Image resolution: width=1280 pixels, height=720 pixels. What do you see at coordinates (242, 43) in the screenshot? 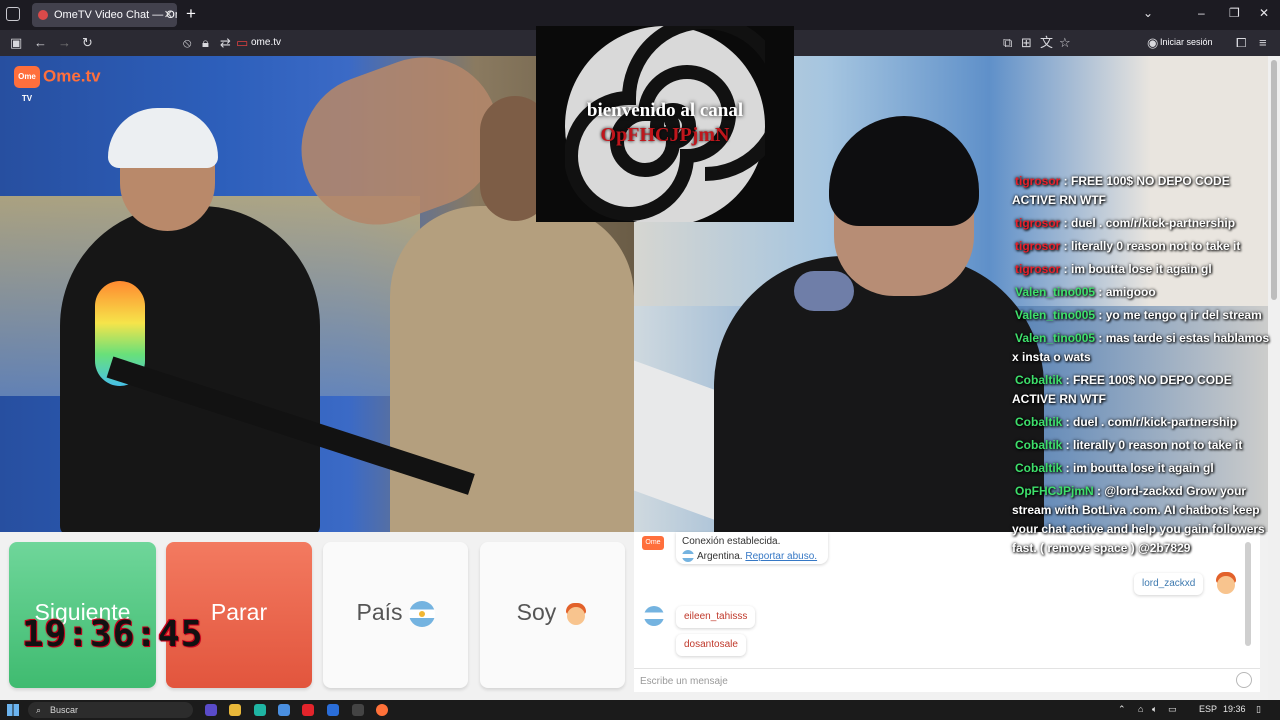
I see `camera-permission-icon: ▭` at bounding box center [242, 43].